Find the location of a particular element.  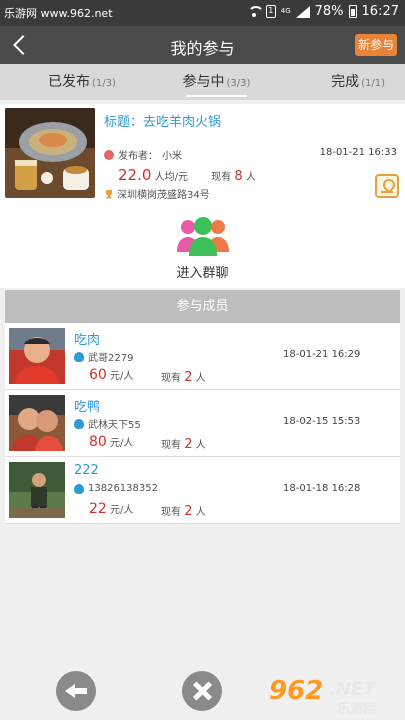

tab-bar: 已发布 (1/3) 参与中 (3/3) 完成 (1/1) is located at coordinates (202, 82).